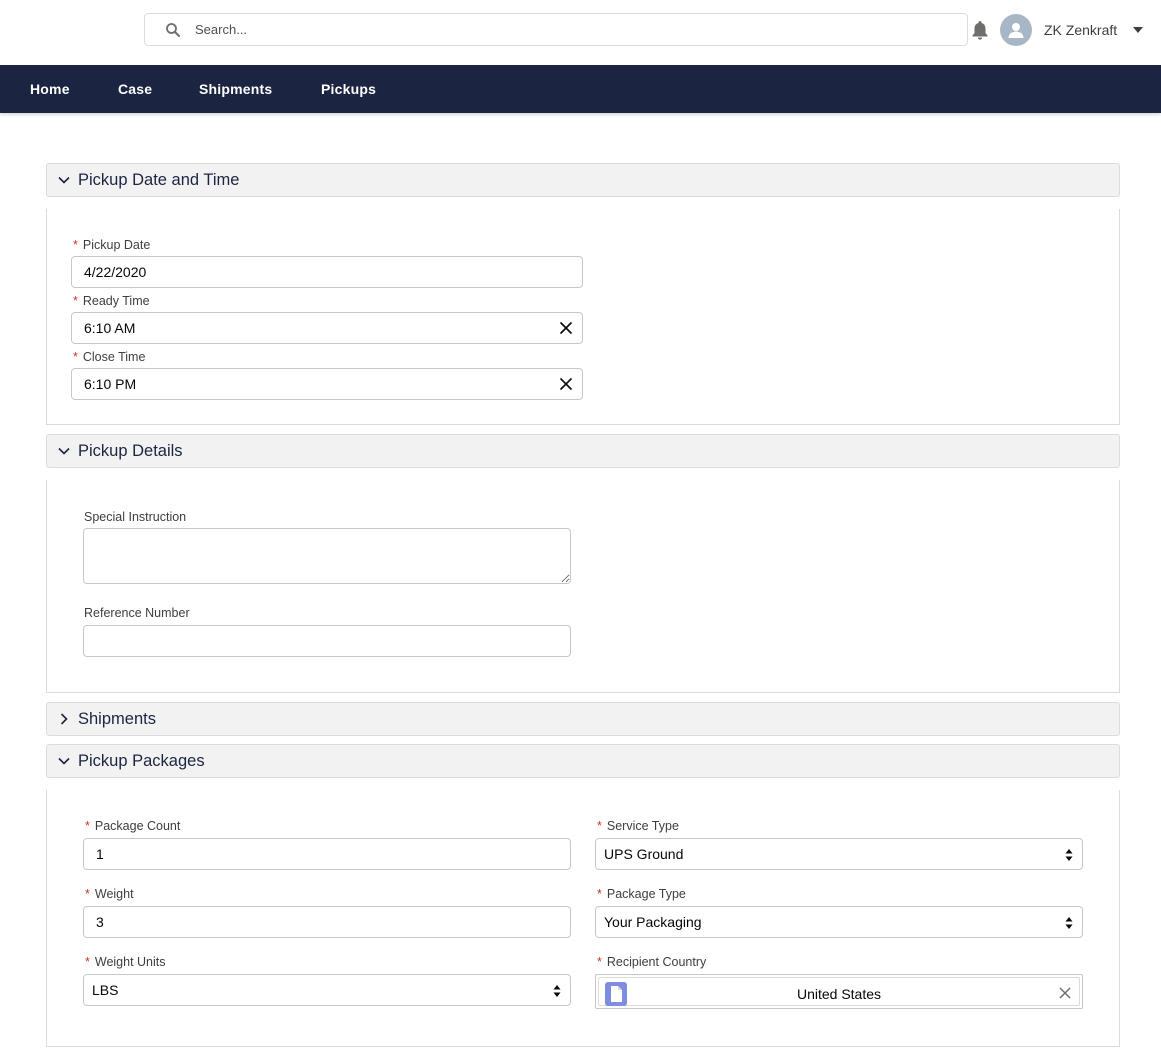 This screenshot has width=1161, height=1051. What do you see at coordinates (646, 894) in the screenshot?
I see `package-type-label-text: Package Type` at bounding box center [646, 894].